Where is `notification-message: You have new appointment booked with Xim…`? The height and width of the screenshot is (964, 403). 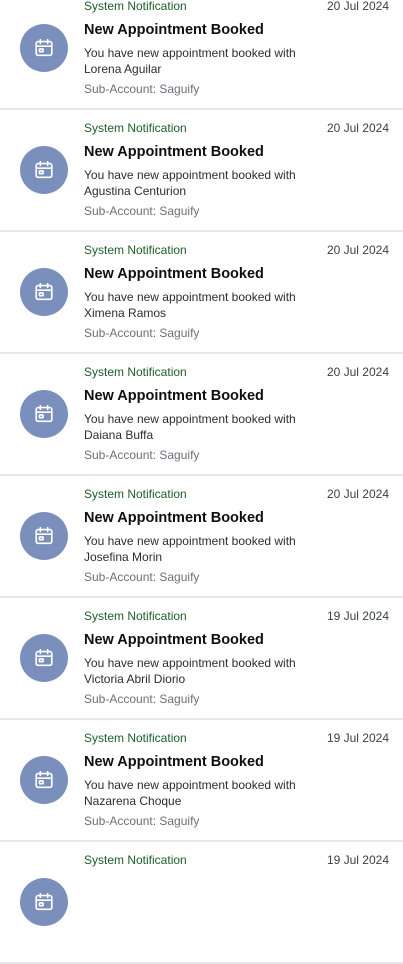 notification-message: You have new appointment booked with Xim… is located at coordinates (204, 305).